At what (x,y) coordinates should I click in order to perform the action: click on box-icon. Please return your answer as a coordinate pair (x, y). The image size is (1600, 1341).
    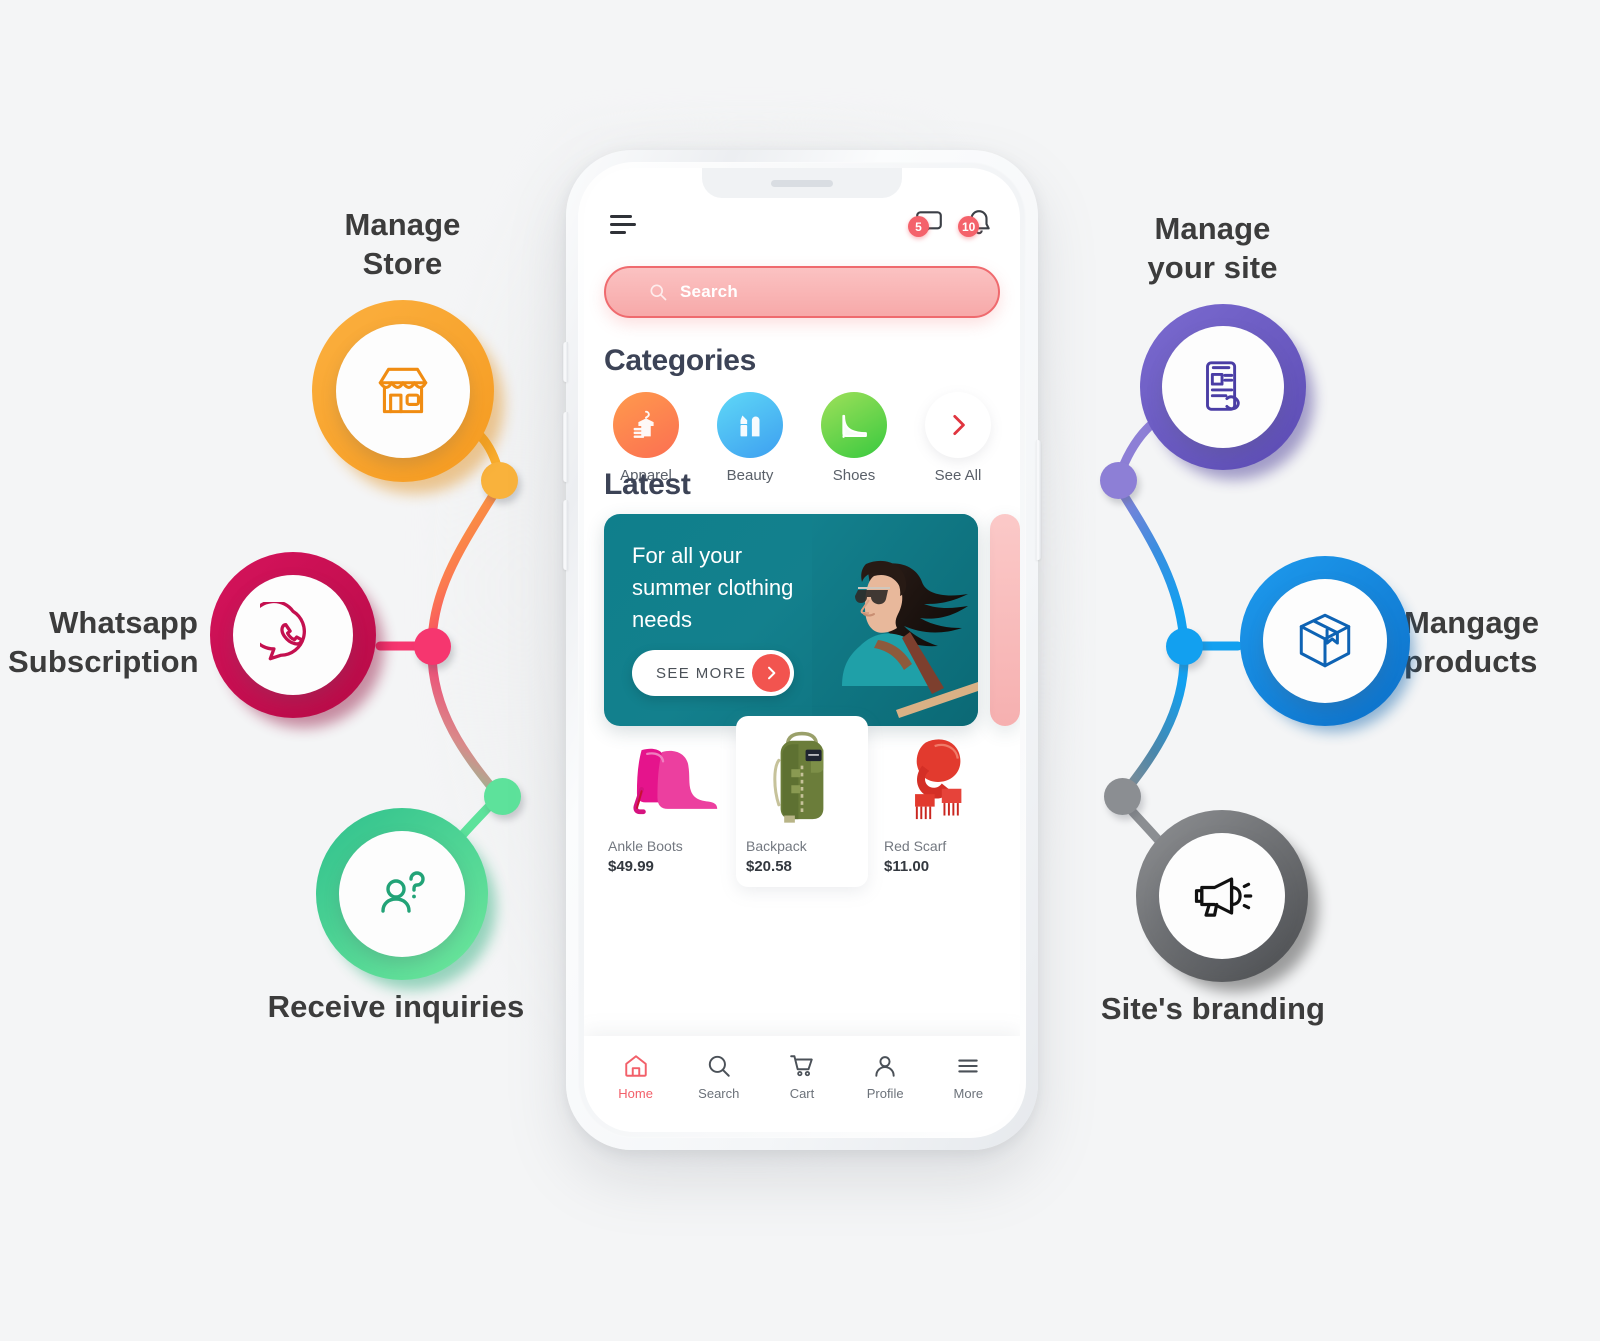
    Looking at the image, I should click on (1325, 640).